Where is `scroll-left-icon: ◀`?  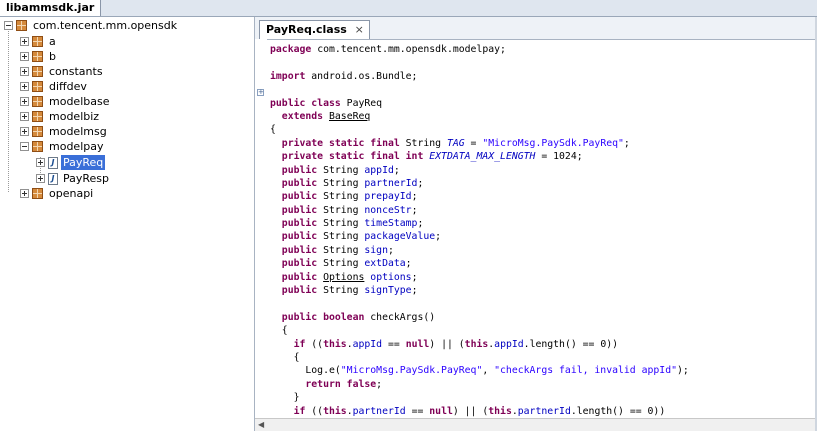
scroll-left-icon: ◀ is located at coordinates (261, 424).